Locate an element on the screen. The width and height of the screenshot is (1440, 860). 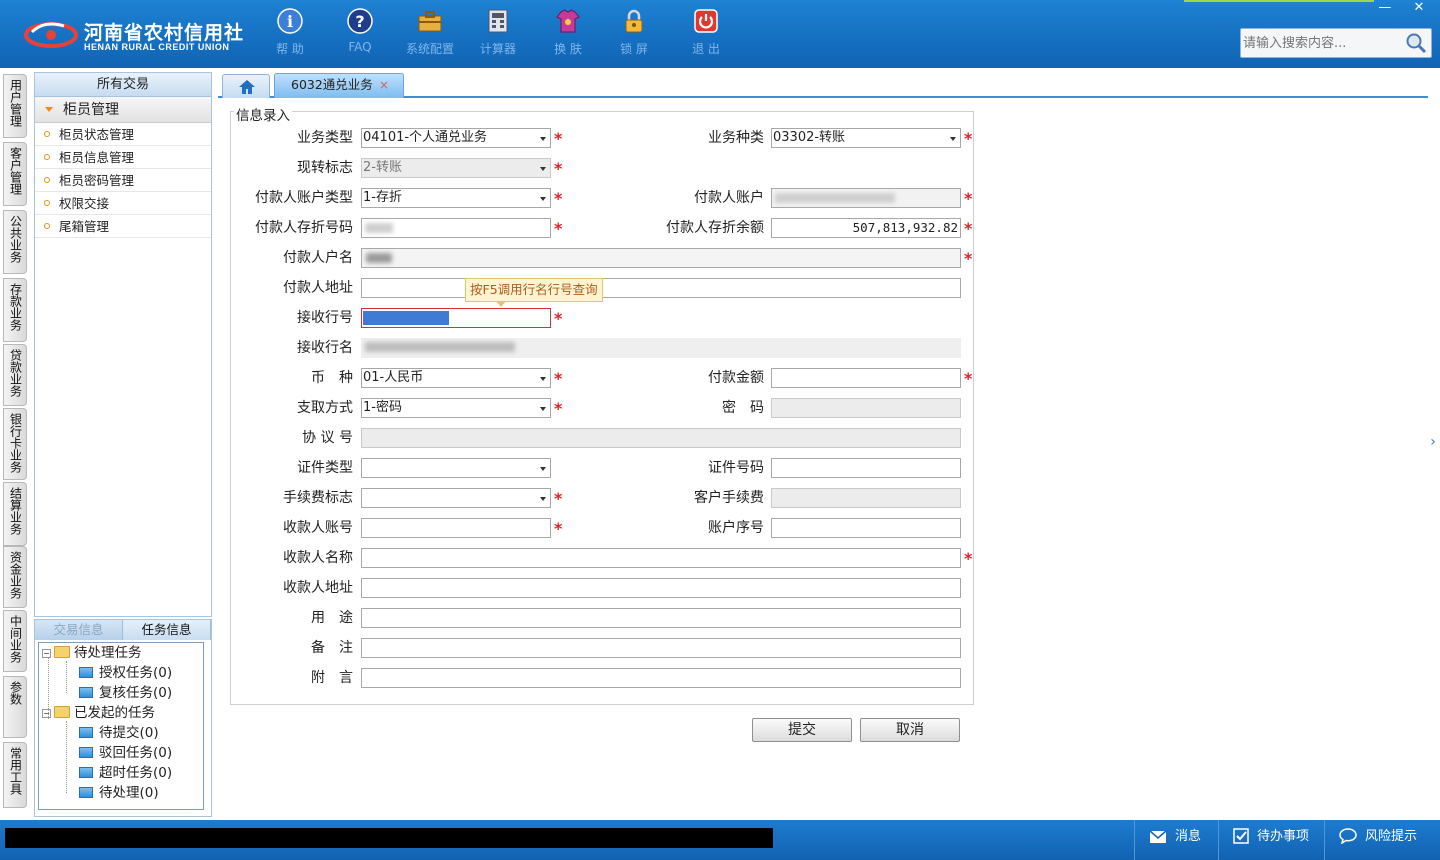
payer-account-type-select: 1-存折 is located at coordinates (456, 198).